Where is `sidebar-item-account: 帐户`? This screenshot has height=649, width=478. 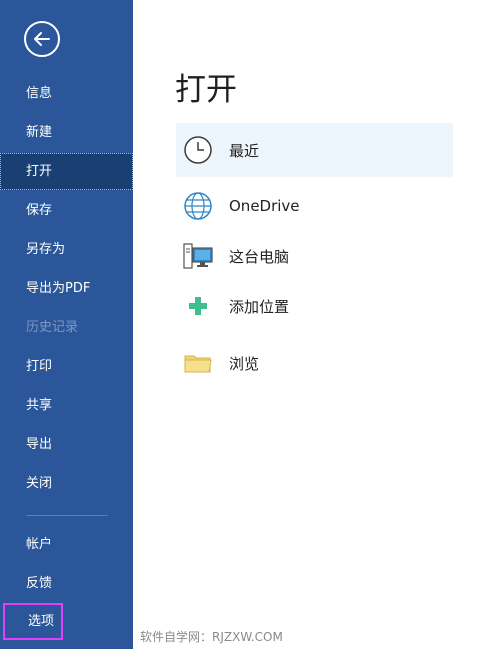 sidebar-item-account: 帐户 is located at coordinates (66, 544).